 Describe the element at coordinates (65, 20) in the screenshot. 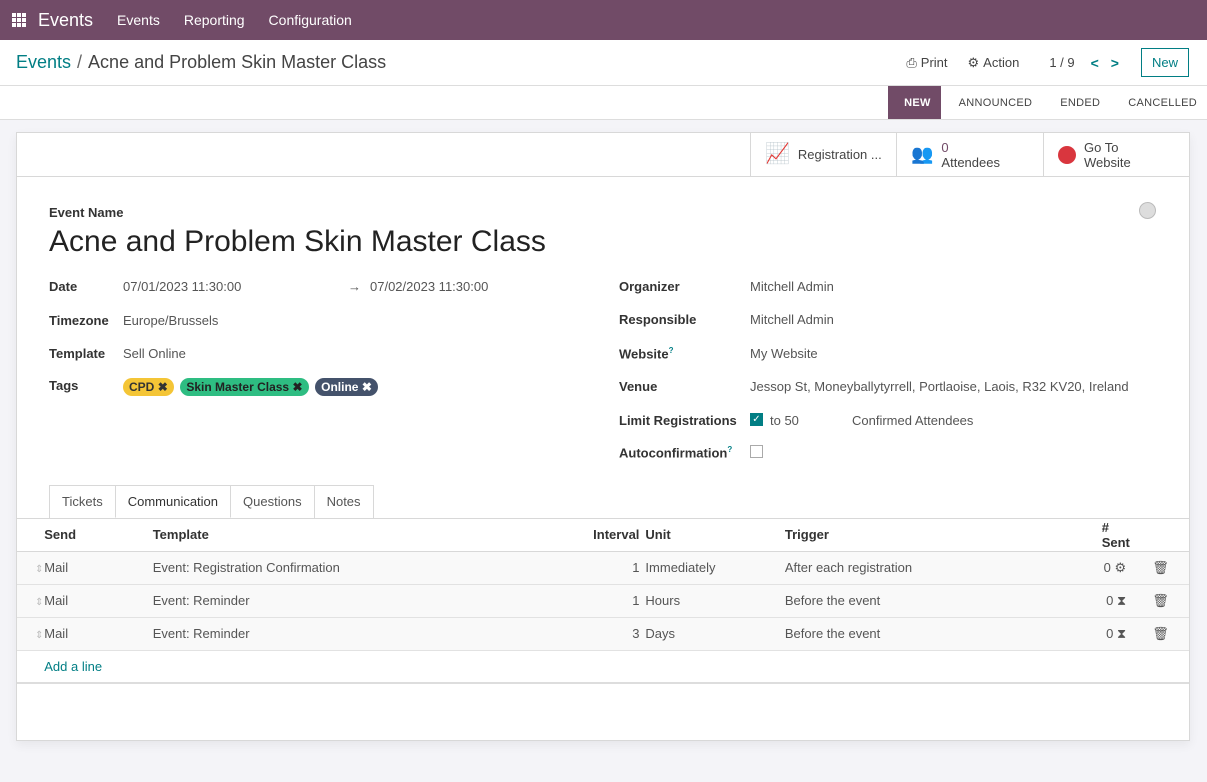

I see `app-brand: Events` at that location.